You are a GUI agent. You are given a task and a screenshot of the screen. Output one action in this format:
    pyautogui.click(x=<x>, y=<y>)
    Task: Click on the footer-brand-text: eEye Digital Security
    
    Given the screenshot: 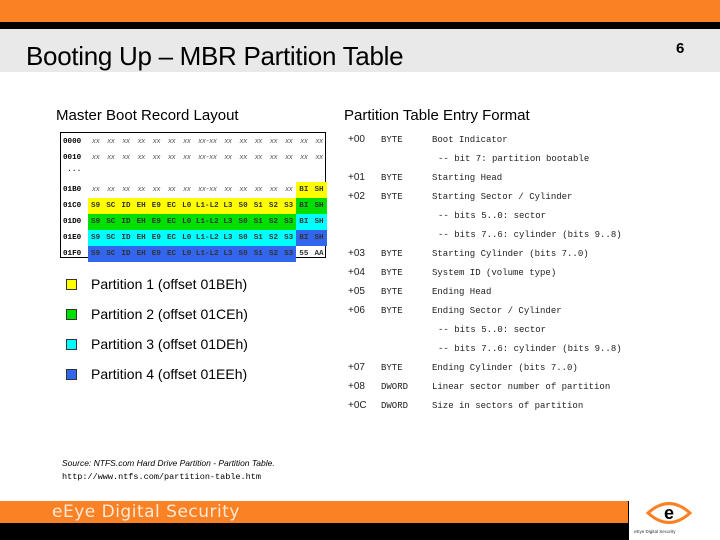 What is the action you would take?
    pyautogui.click(x=146, y=512)
    